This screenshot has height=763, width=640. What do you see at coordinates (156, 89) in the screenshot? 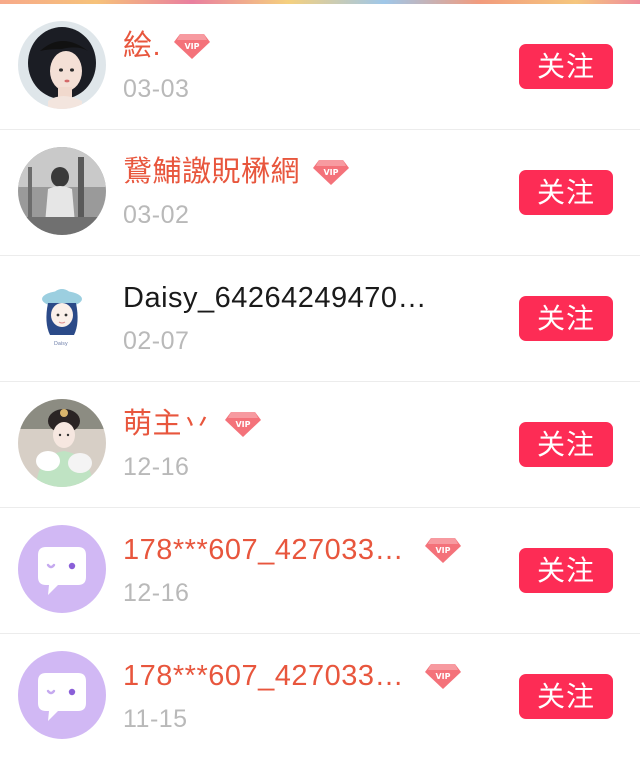
I see `follow-date: 03-03` at bounding box center [156, 89].